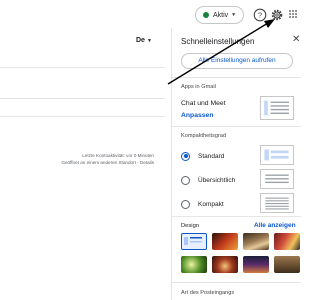 This screenshot has width=320, height=300. I want to click on density-option-label: Übersichtlich, so click(217, 180).